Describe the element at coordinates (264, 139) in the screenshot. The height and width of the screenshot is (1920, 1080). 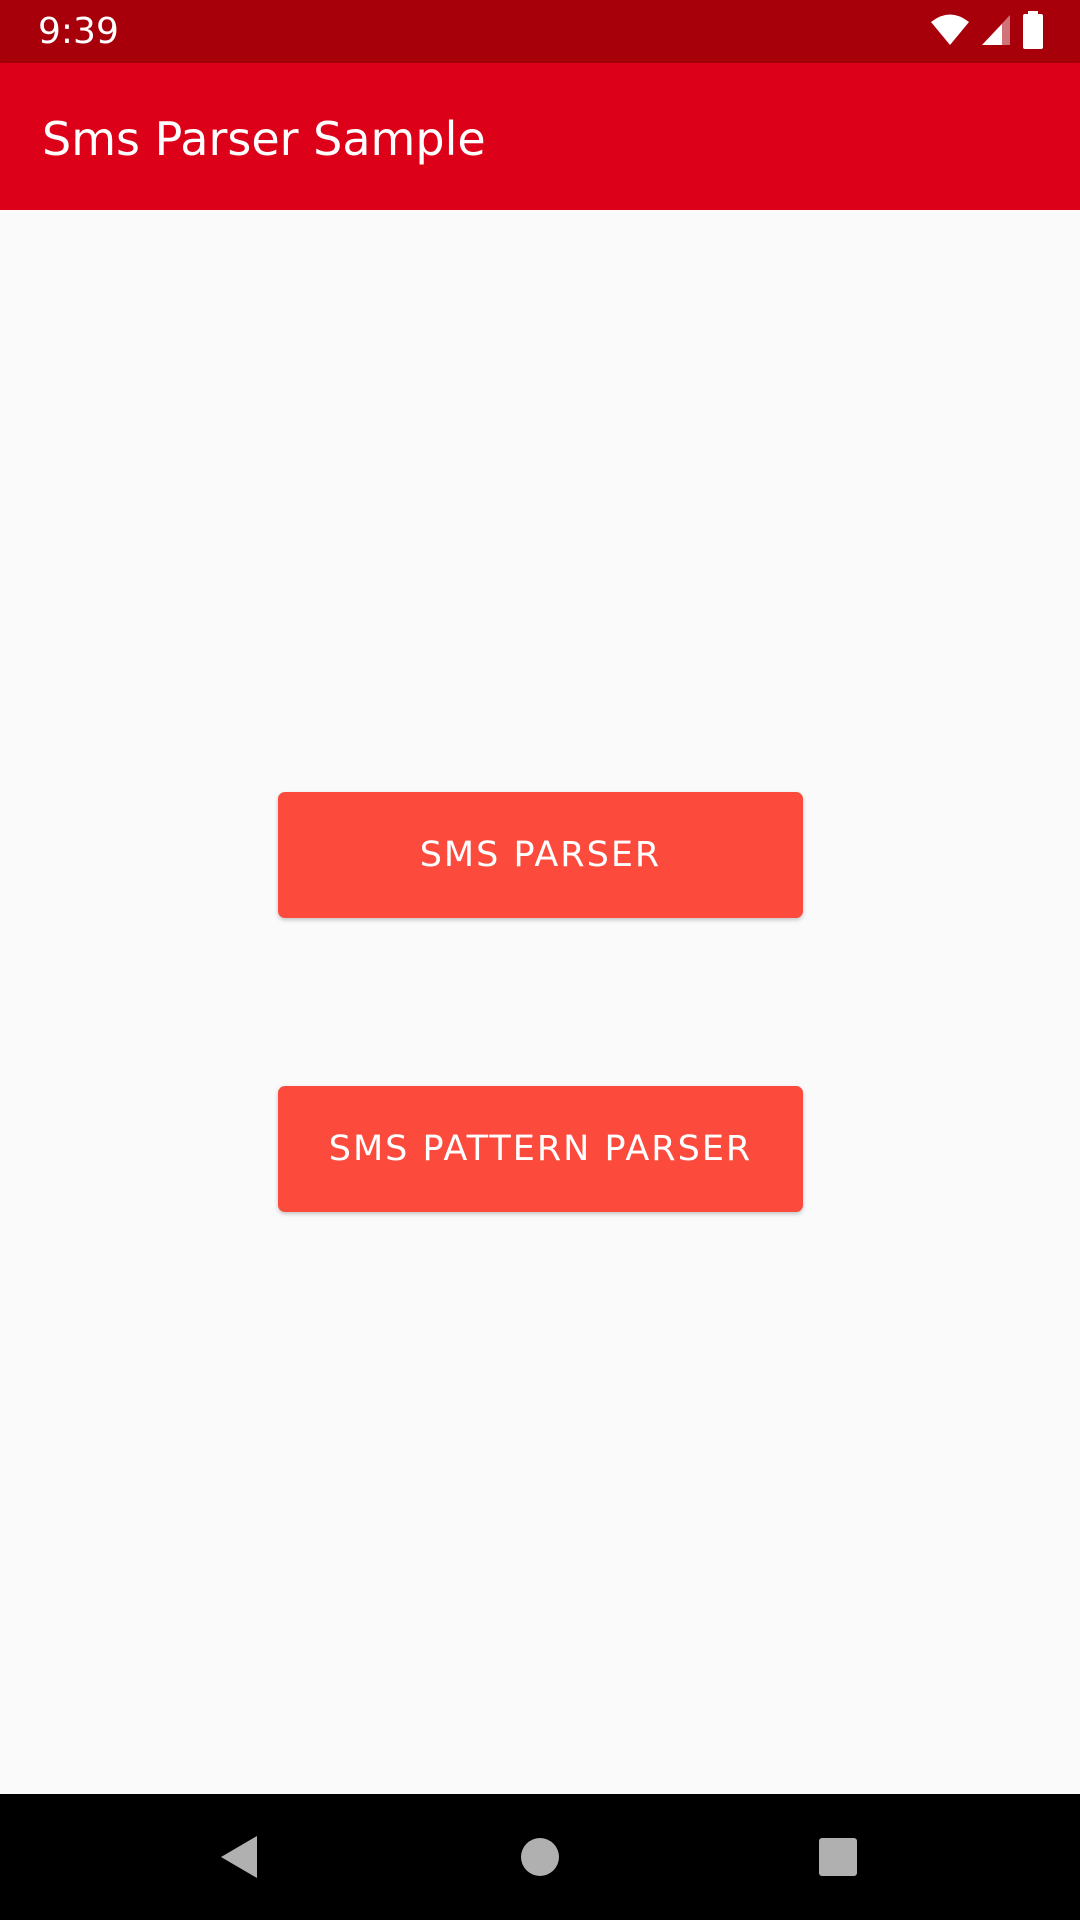
I see `app-title: Sms Parser Sample` at that location.